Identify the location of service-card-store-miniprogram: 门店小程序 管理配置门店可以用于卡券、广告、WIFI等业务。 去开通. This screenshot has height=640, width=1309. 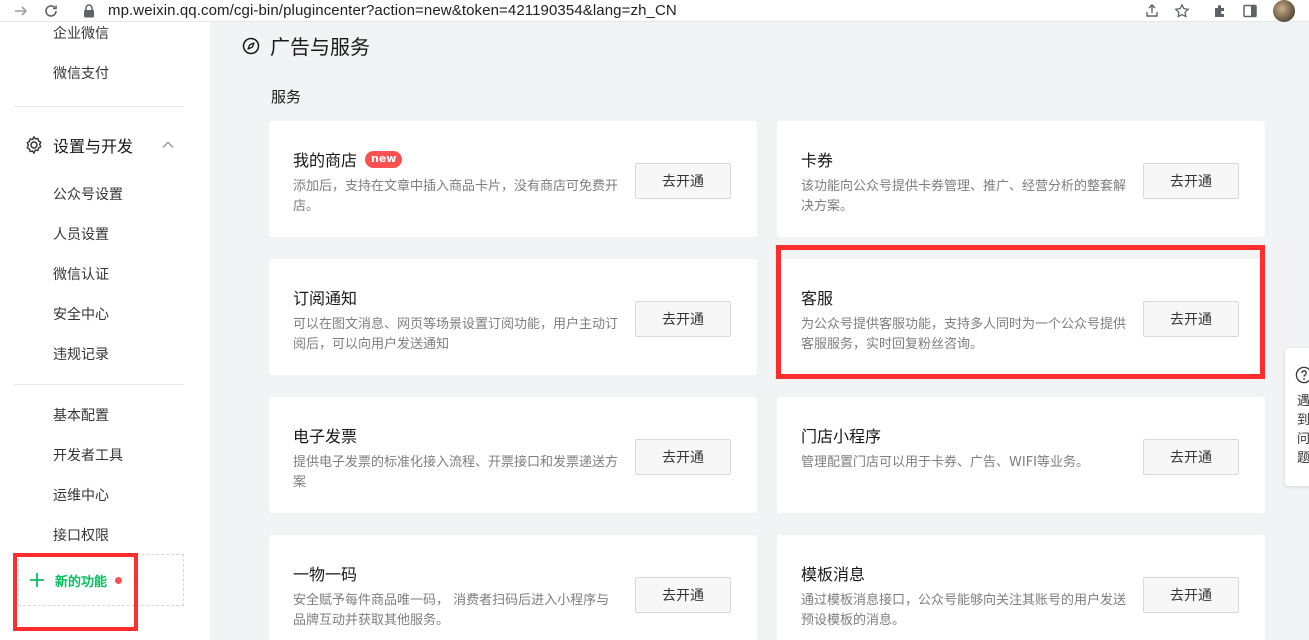
(1021, 455).